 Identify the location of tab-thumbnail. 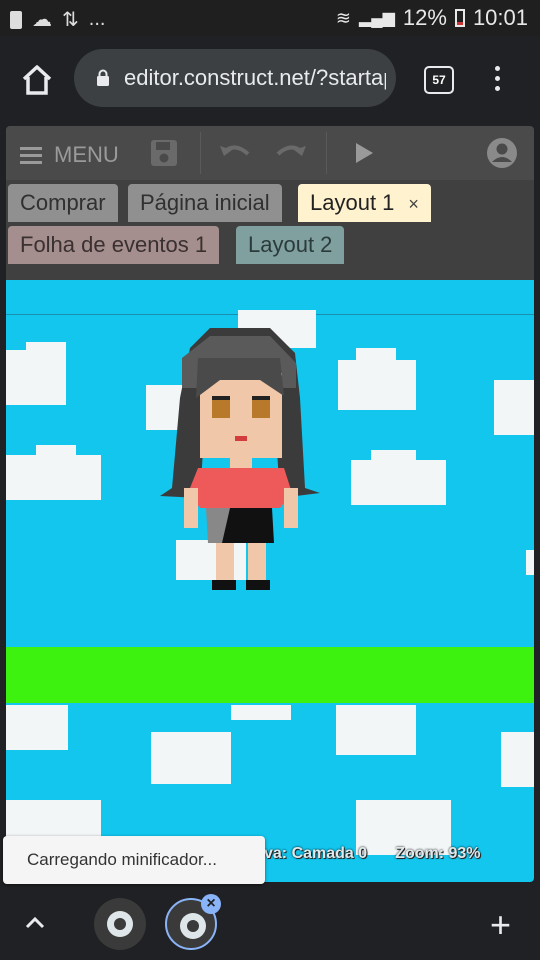
(120, 924).